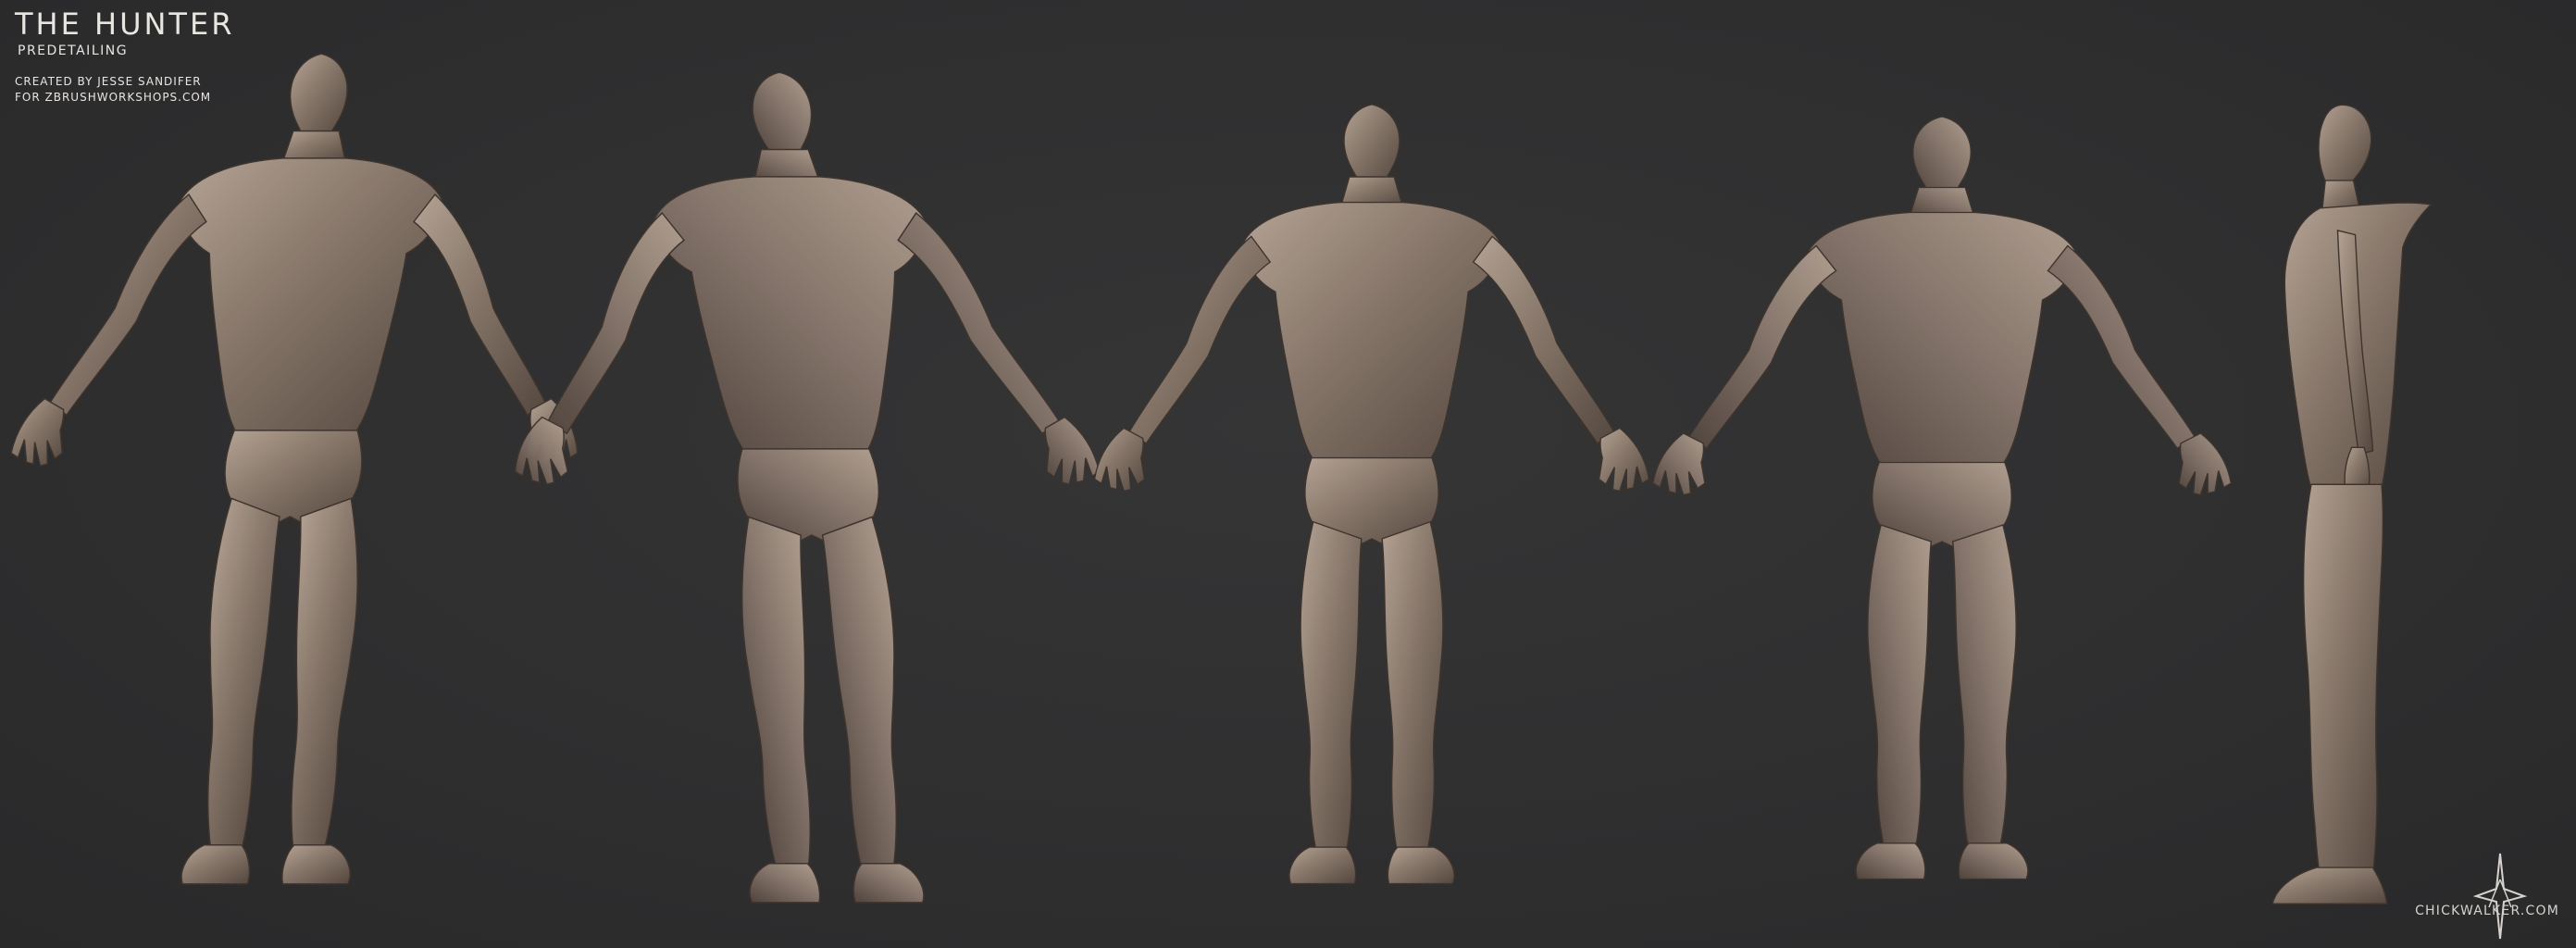 This screenshot has width=2576, height=948. What do you see at coordinates (2351, 504) in the screenshot?
I see `figure-side` at bounding box center [2351, 504].